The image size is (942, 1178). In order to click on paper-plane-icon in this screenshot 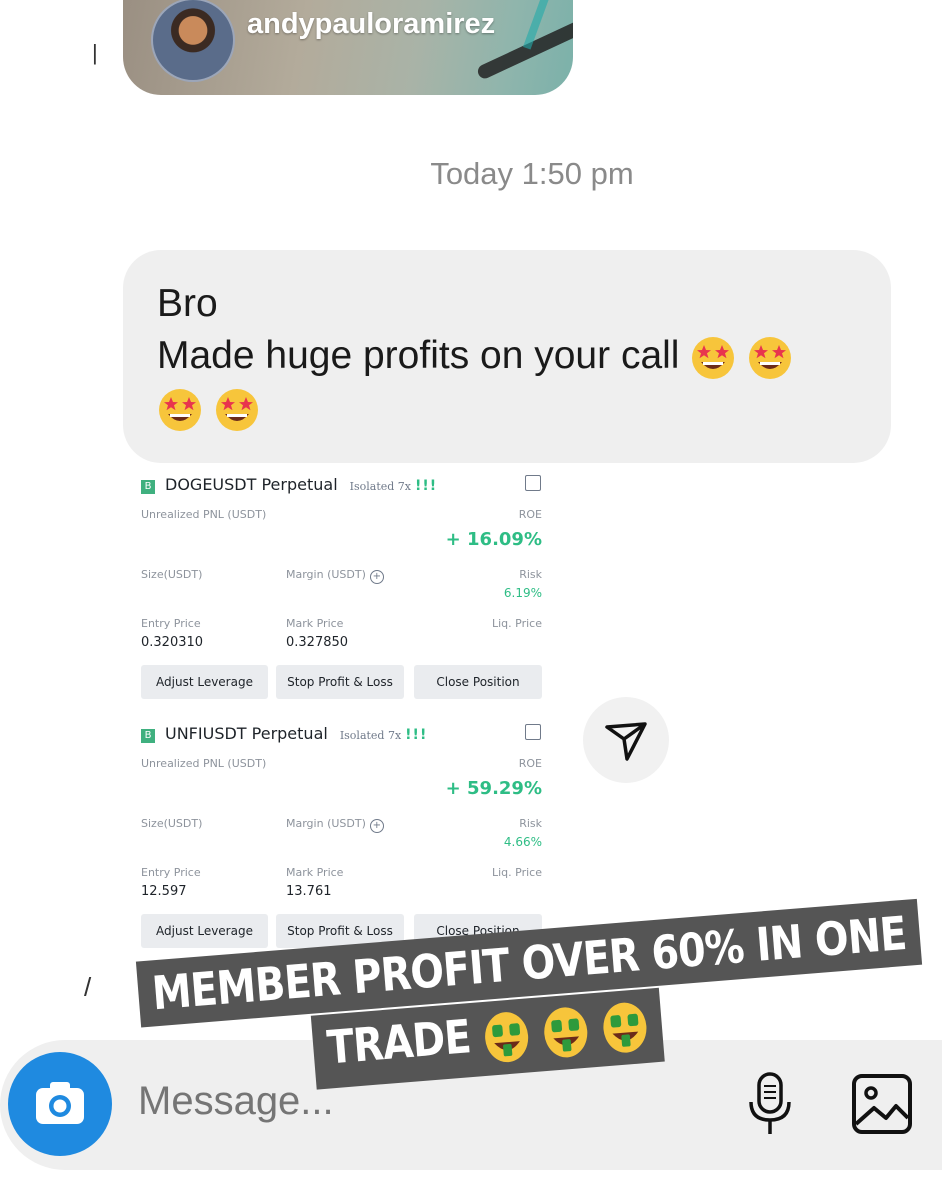, I will do `click(626, 741)`.